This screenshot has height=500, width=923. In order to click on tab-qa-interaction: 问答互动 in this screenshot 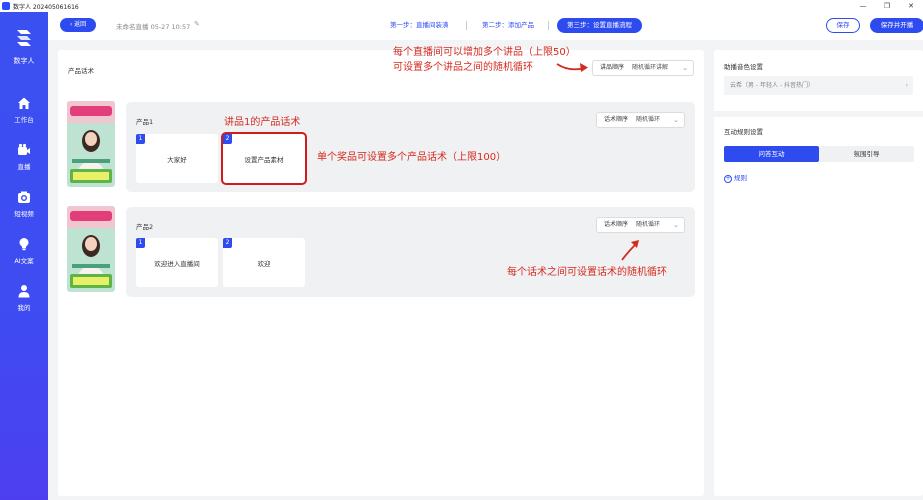, I will do `click(771, 154)`.